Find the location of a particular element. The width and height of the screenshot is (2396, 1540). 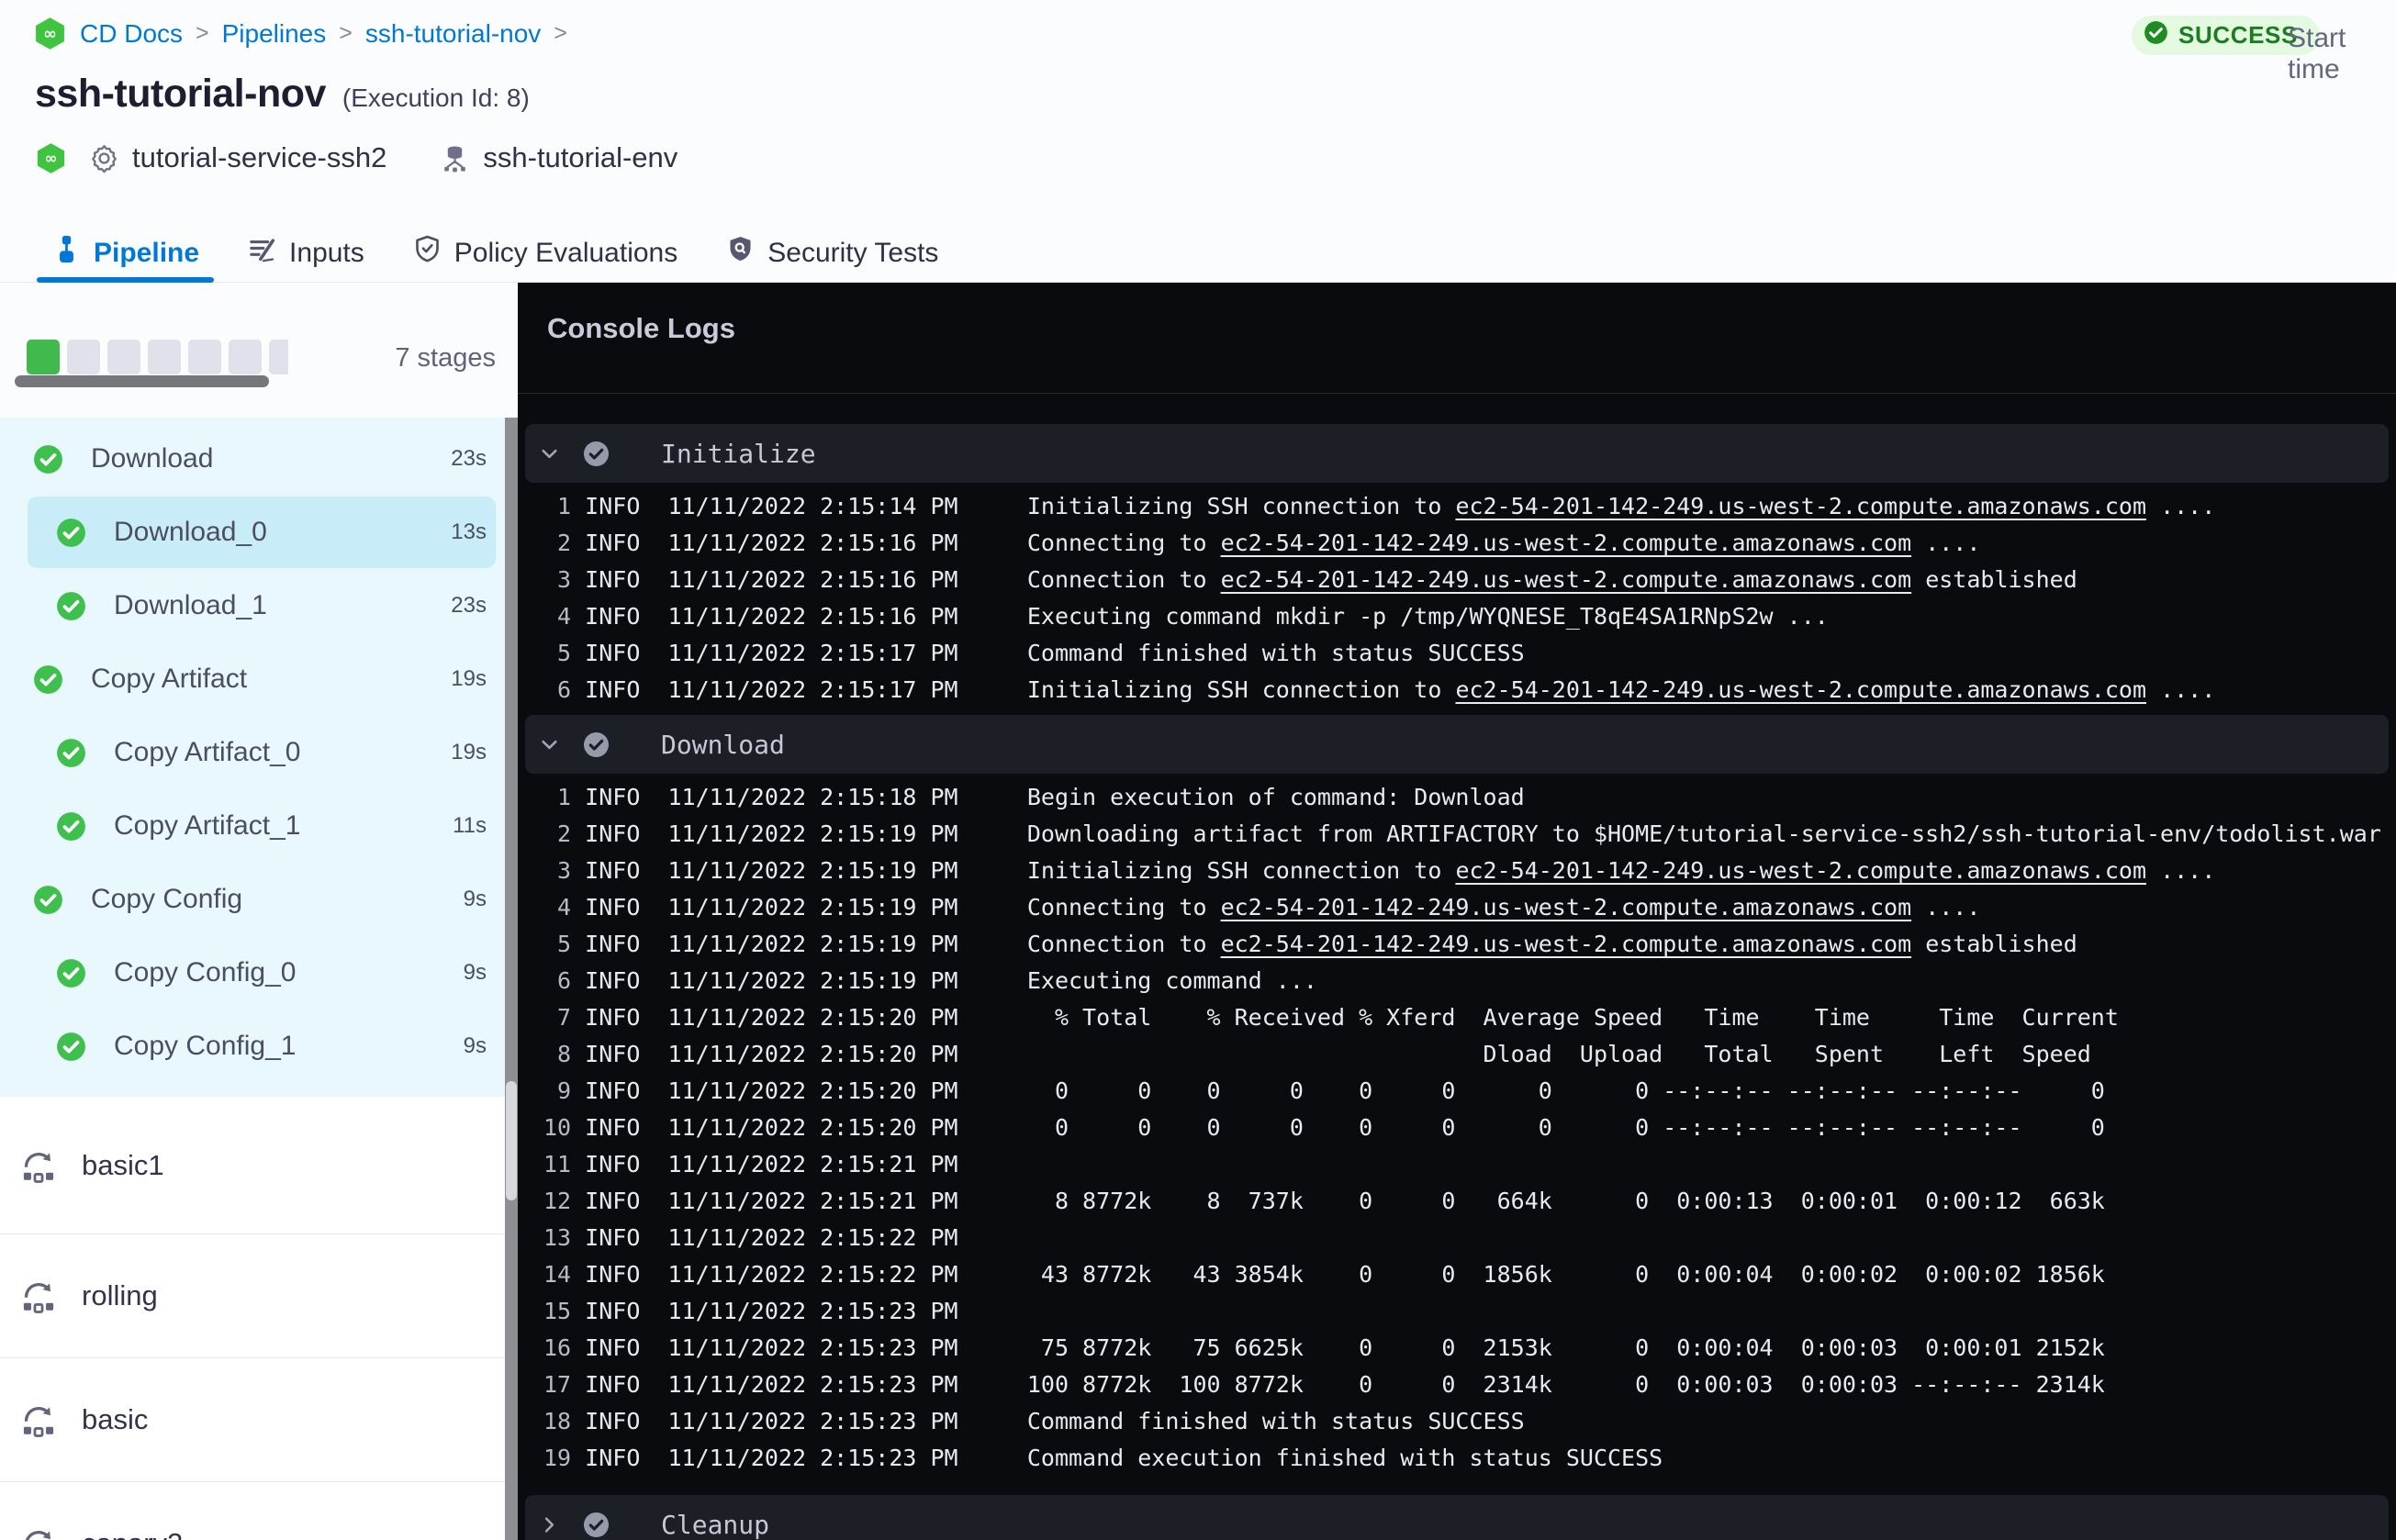

status-badge-label: SUCCESS is located at coordinates (2238, 35).